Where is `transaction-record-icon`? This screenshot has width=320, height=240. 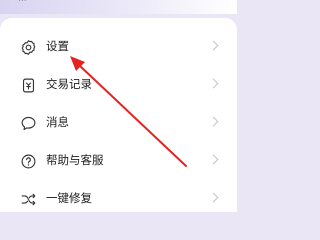
transaction-record-icon is located at coordinates (28, 85).